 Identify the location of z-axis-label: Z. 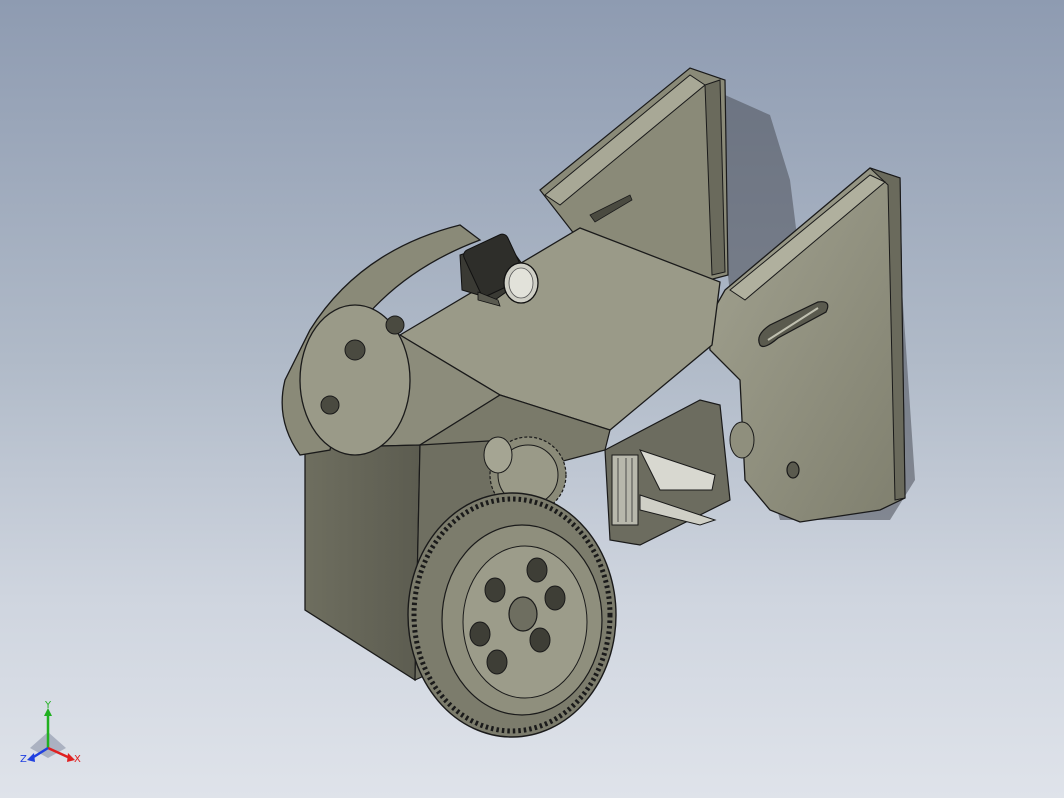
(23, 759).